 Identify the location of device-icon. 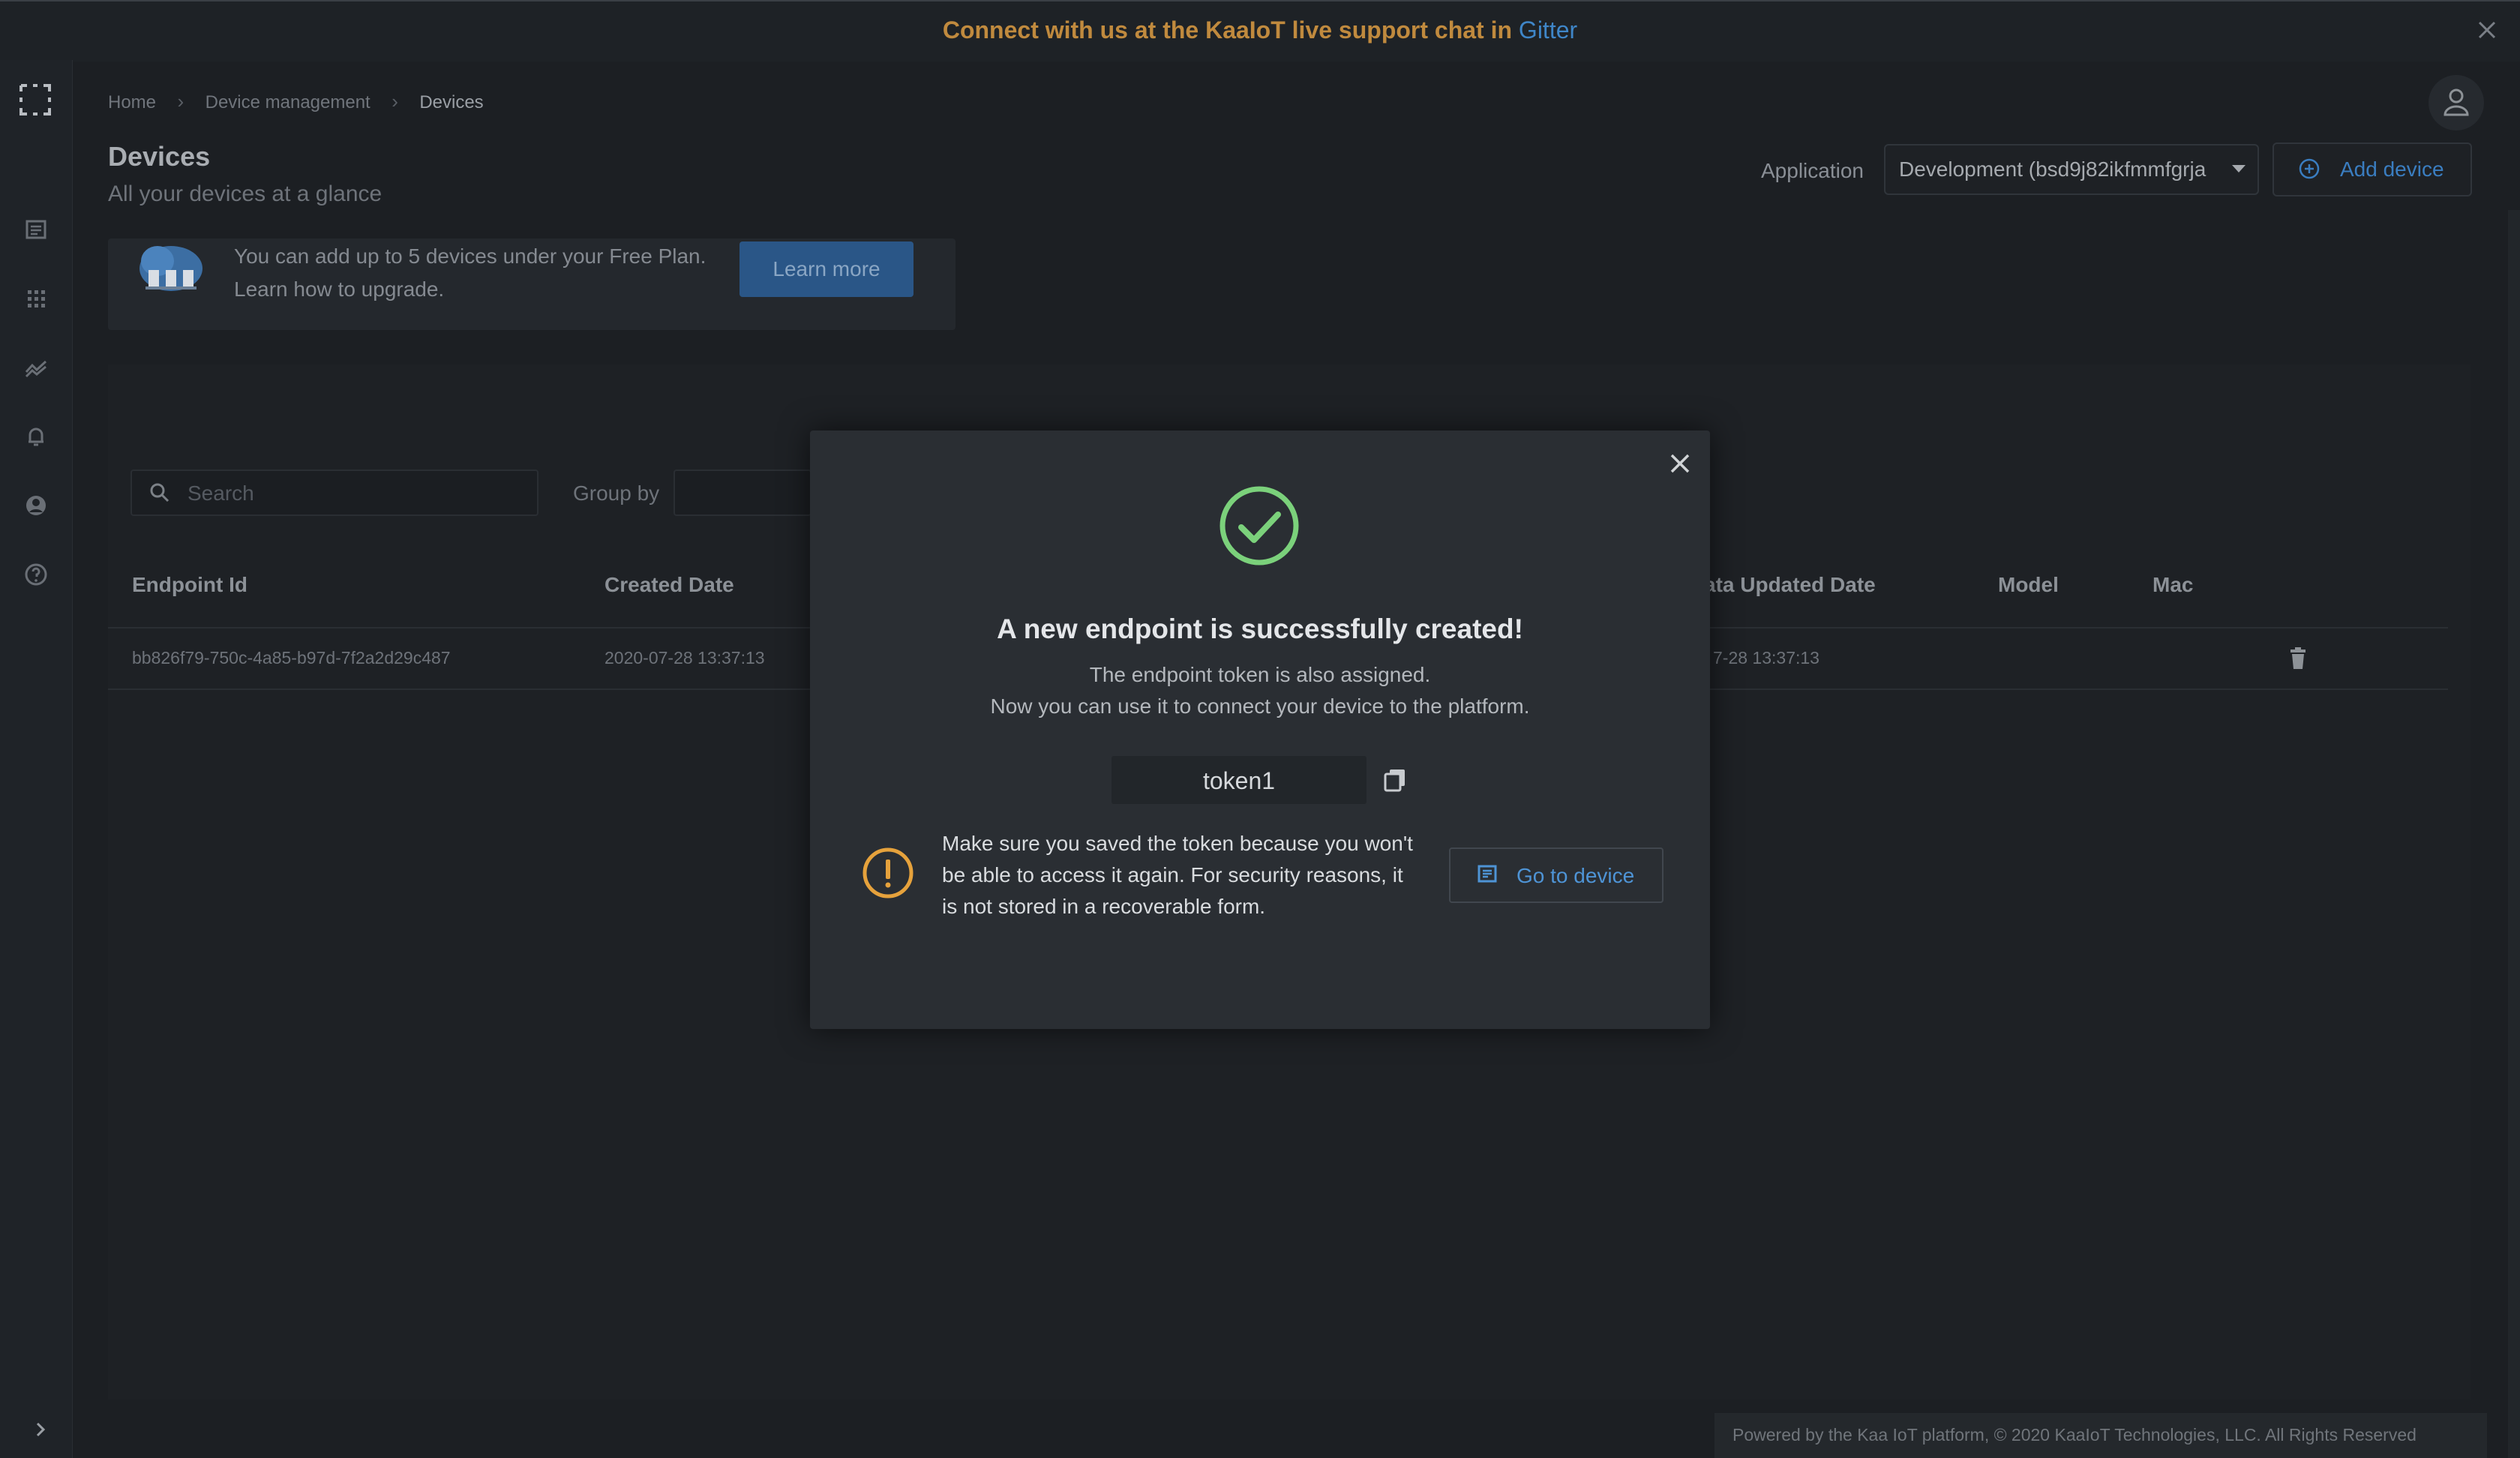
(1487, 874).